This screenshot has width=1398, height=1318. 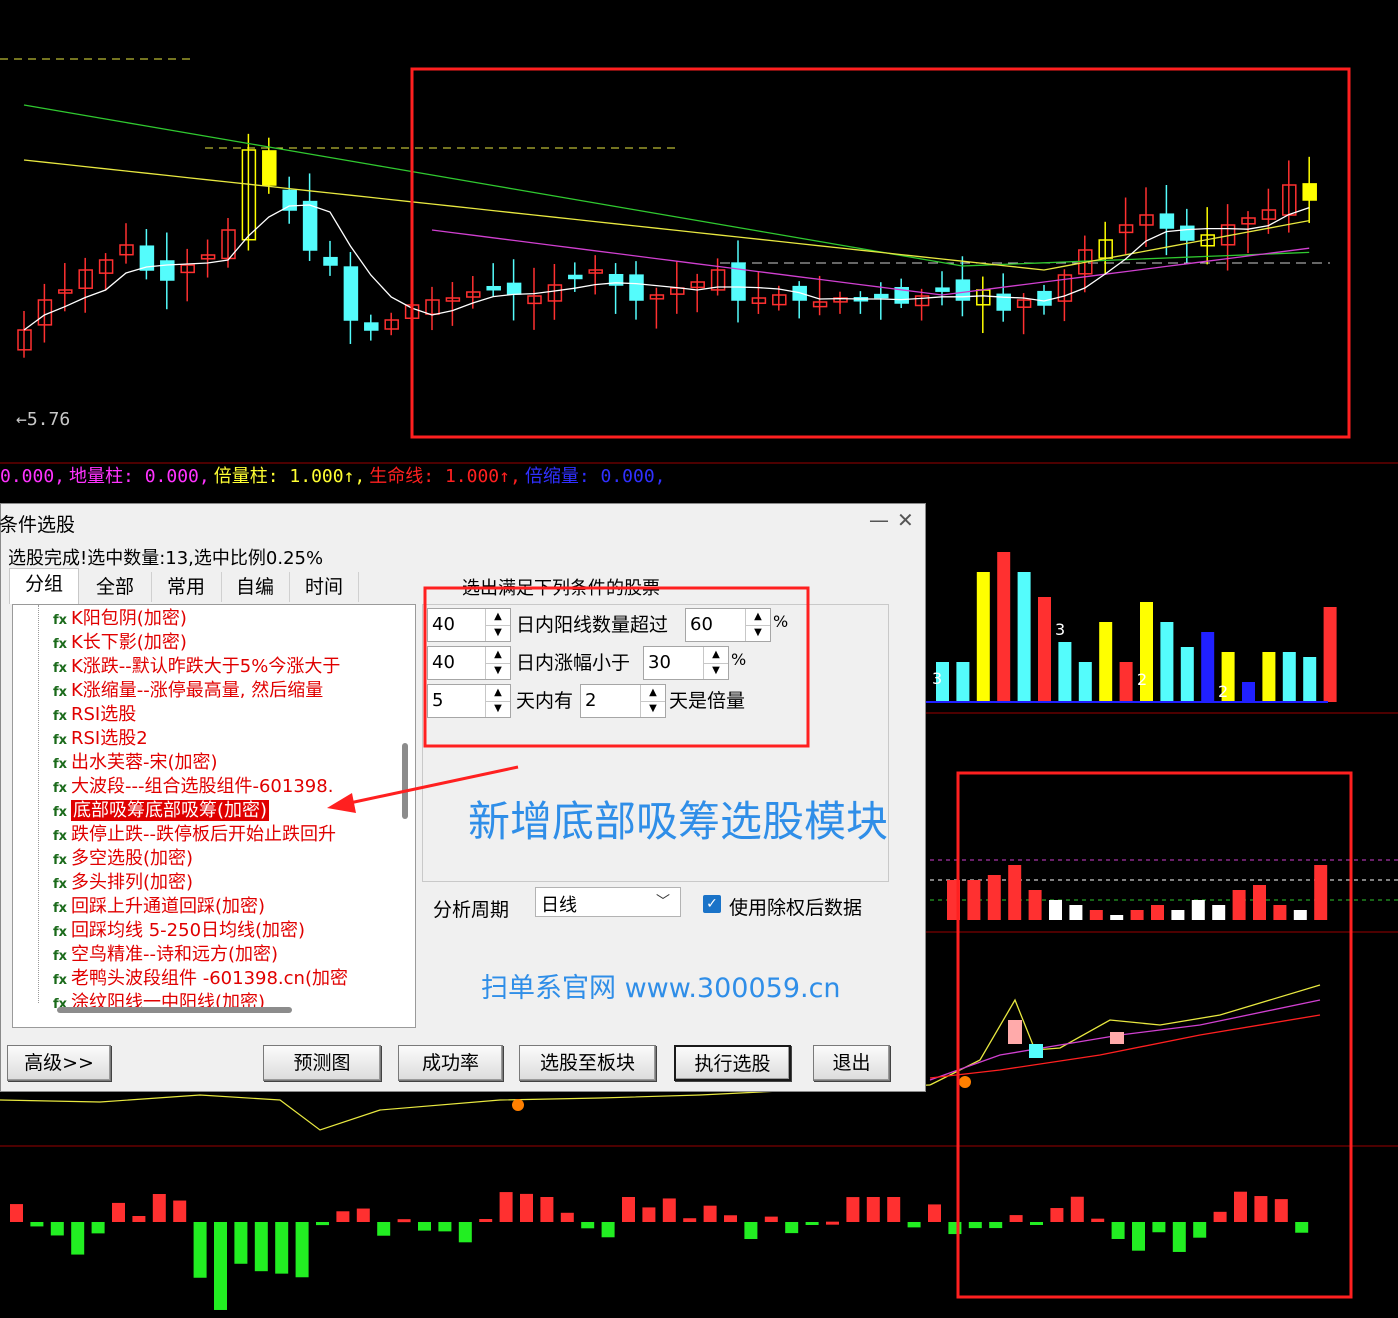 I want to click on formula-list-item: fx K阳包阴(加密), so click(x=120, y=619).